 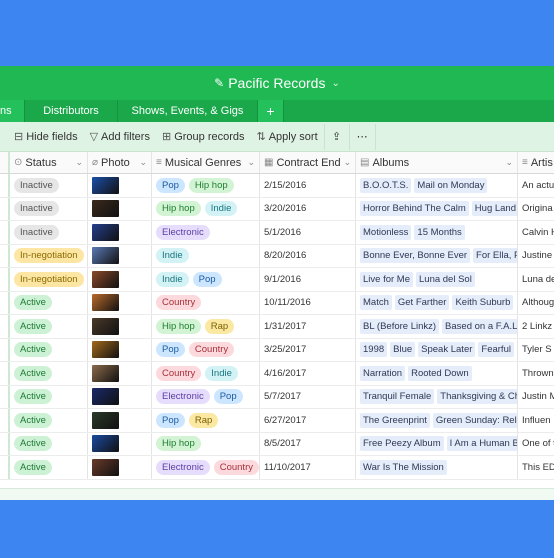 What do you see at coordinates (49, 162) in the screenshot?
I see `column-header-status: ⊙ Status ⌄` at bounding box center [49, 162].